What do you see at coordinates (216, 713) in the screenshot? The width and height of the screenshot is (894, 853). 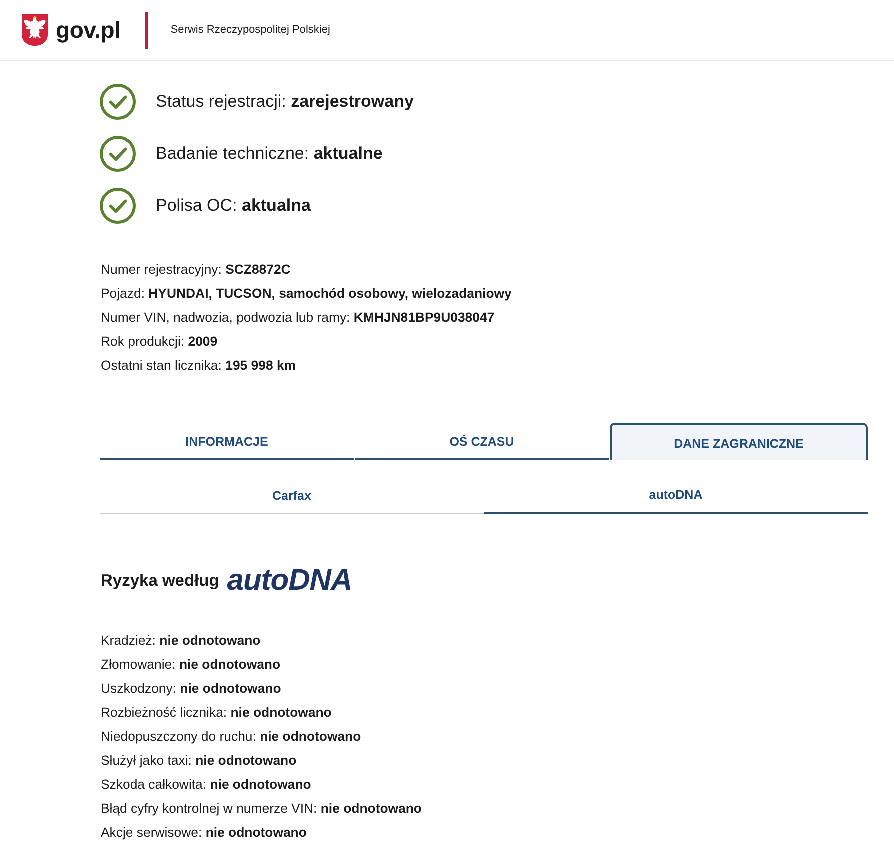 I see `risk-line: Rozbieżność licznika: nie odnotowano` at bounding box center [216, 713].